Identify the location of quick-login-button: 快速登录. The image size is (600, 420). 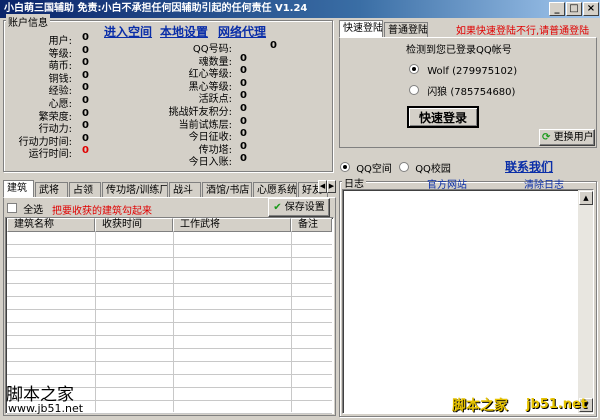
(443, 117).